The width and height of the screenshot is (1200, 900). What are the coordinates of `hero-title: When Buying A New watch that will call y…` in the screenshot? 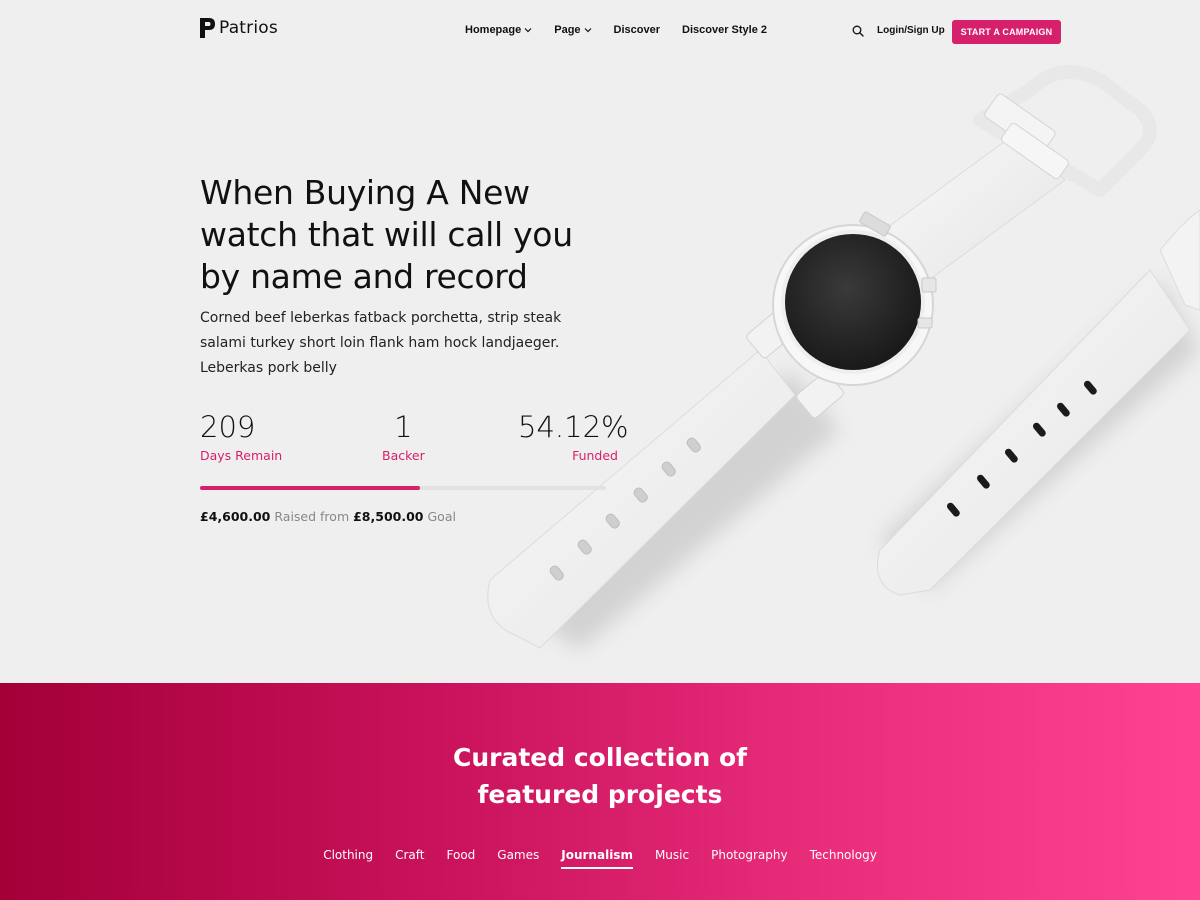 It's located at (386, 234).